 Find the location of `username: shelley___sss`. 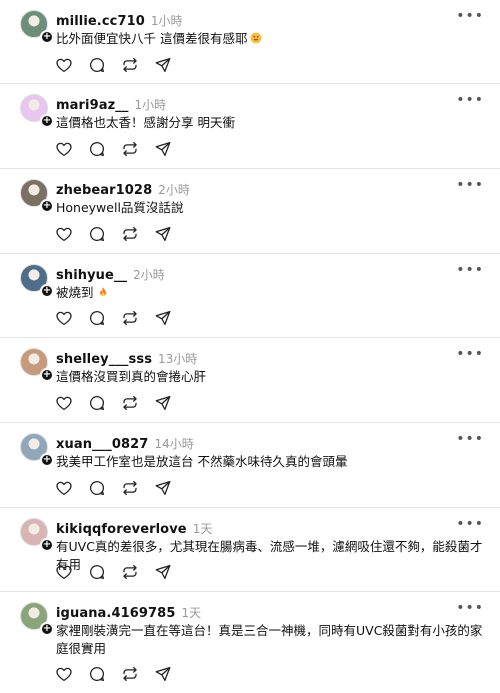

username: shelley___sss is located at coordinates (104, 359).